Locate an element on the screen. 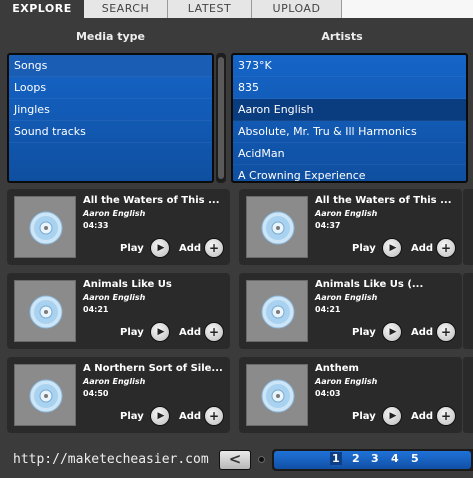 The height and width of the screenshot is (478, 473). pager-indicator-dot is located at coordinates (261, 459).